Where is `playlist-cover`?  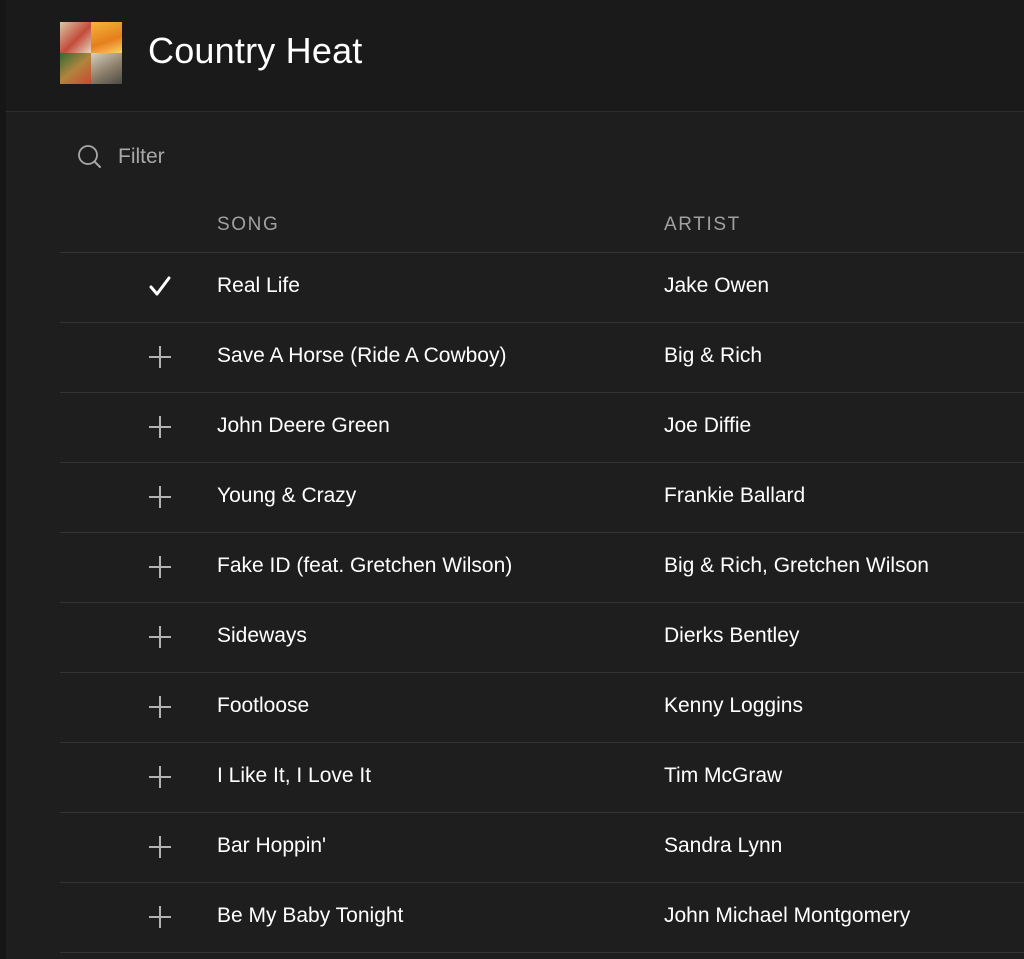 playlist-cover is located at coordinates (91, 53).